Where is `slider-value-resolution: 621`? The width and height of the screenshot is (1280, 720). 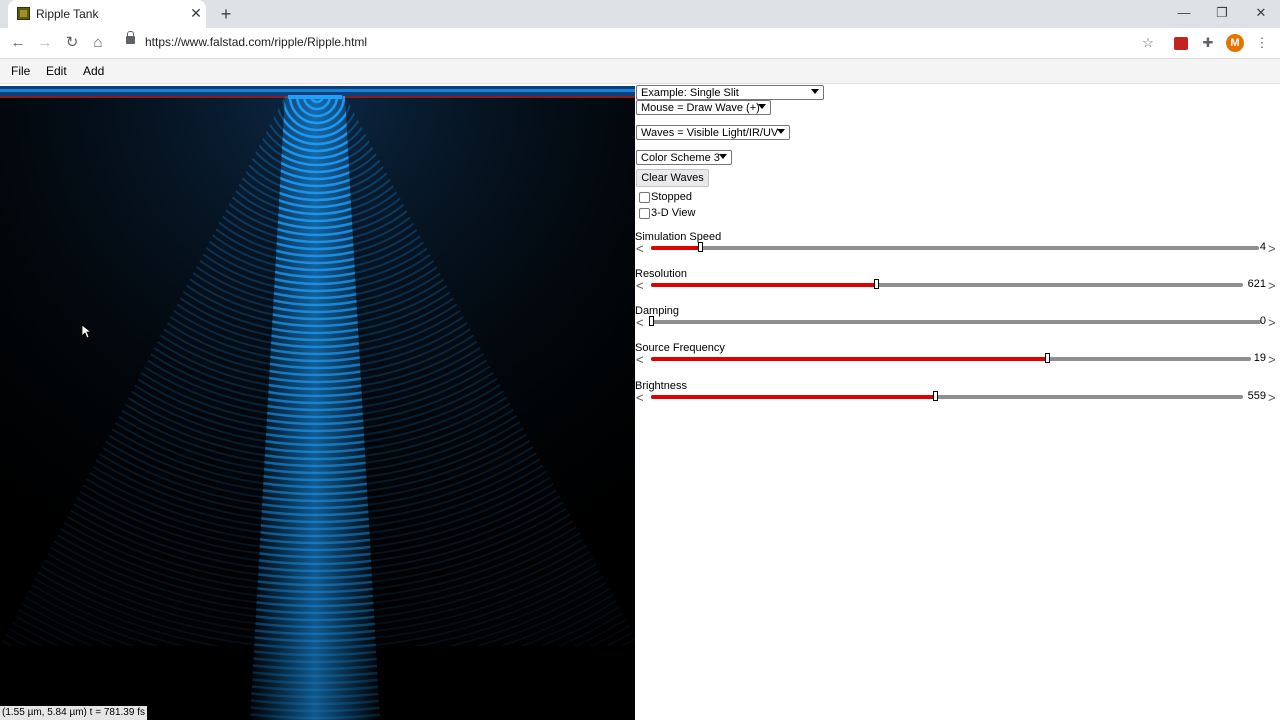 slider-value-resolution: 621 is located at coordinates (1256, 284).